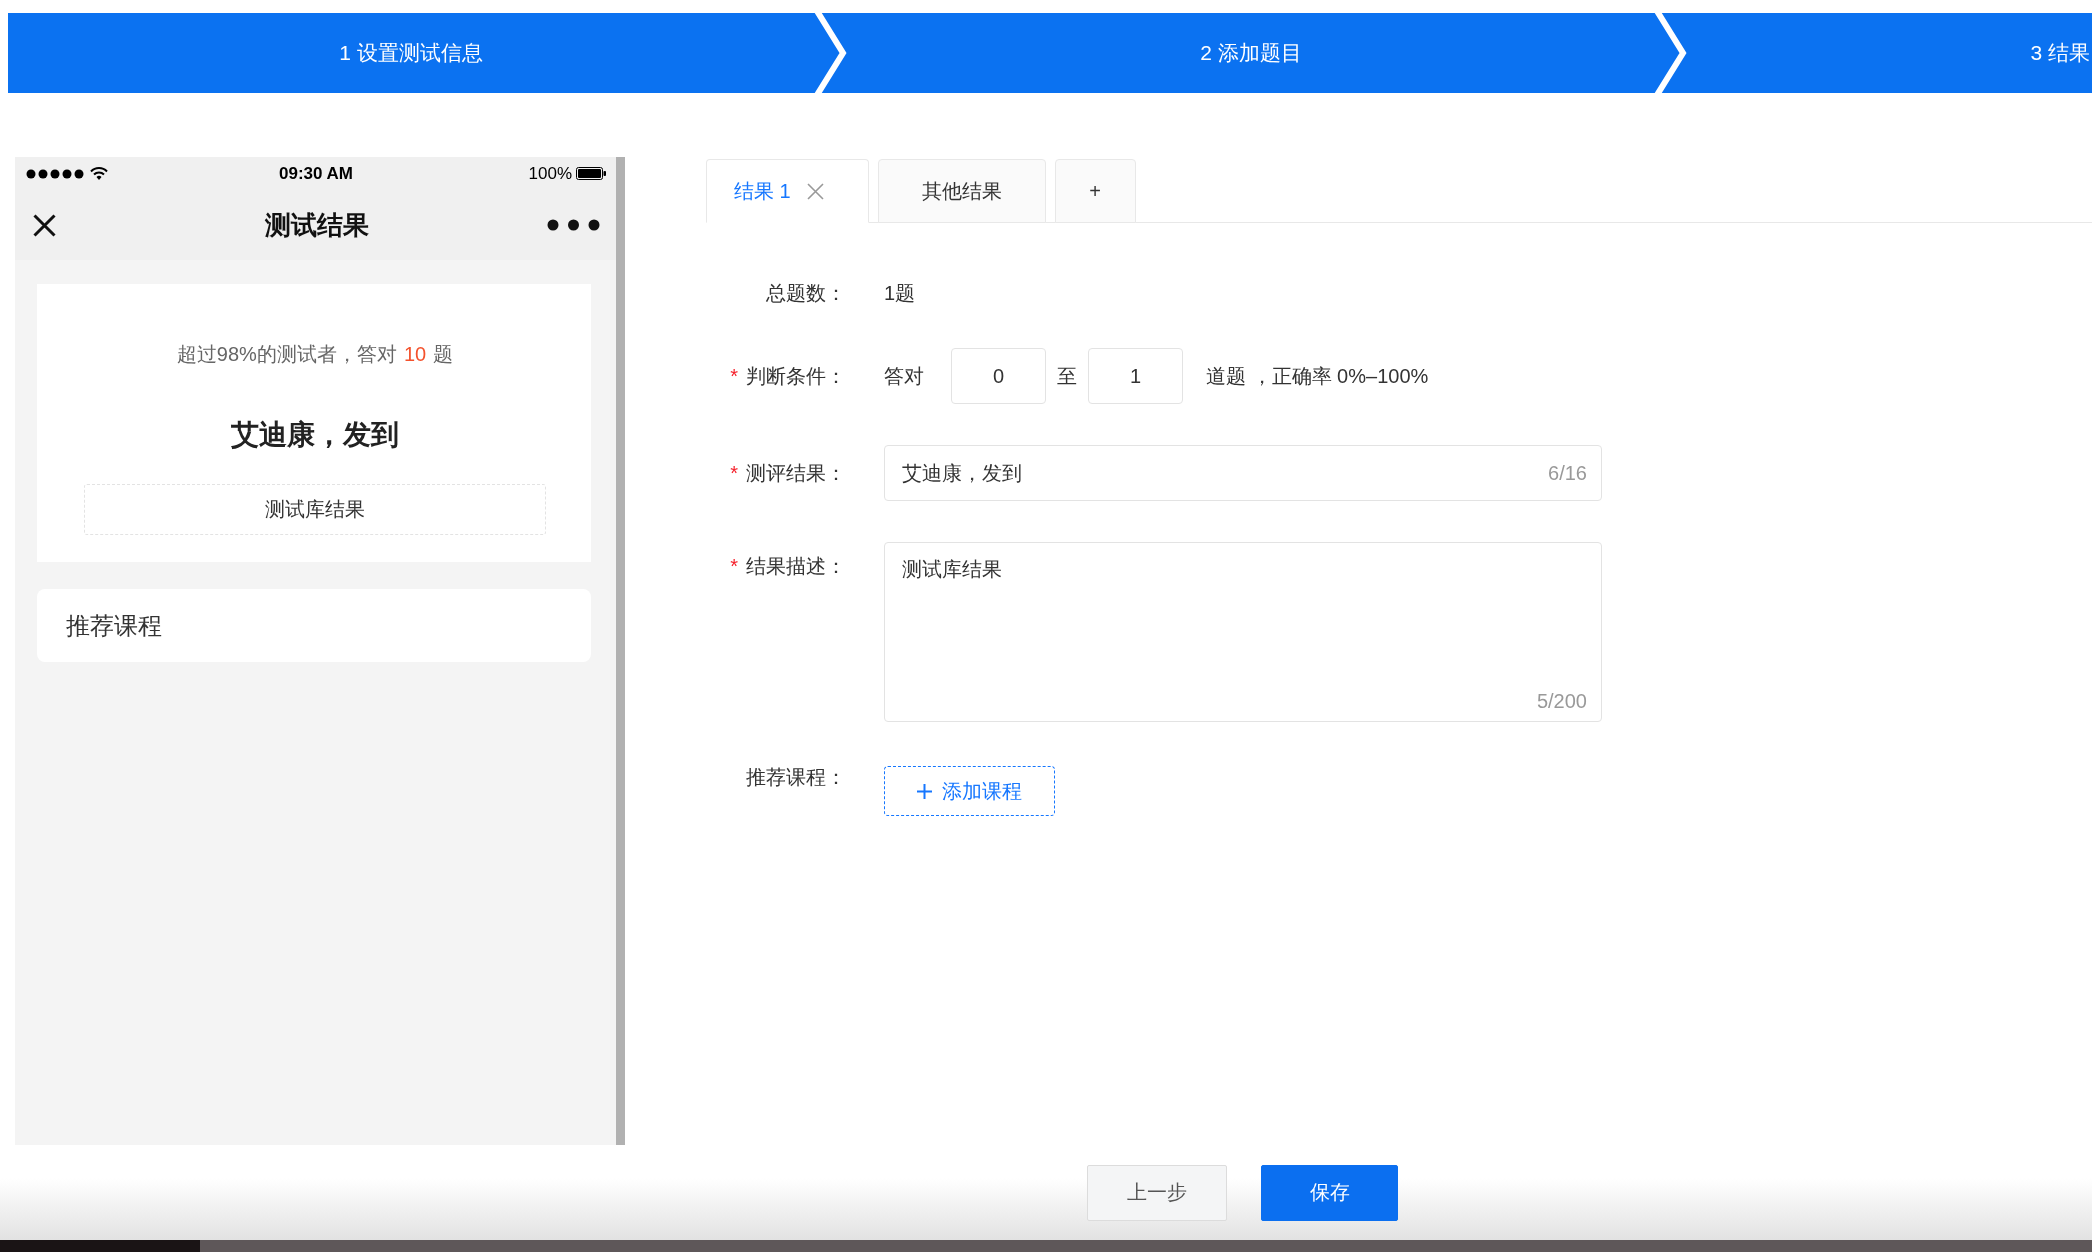  I want to click on wifi-icon, so click(99, 173).